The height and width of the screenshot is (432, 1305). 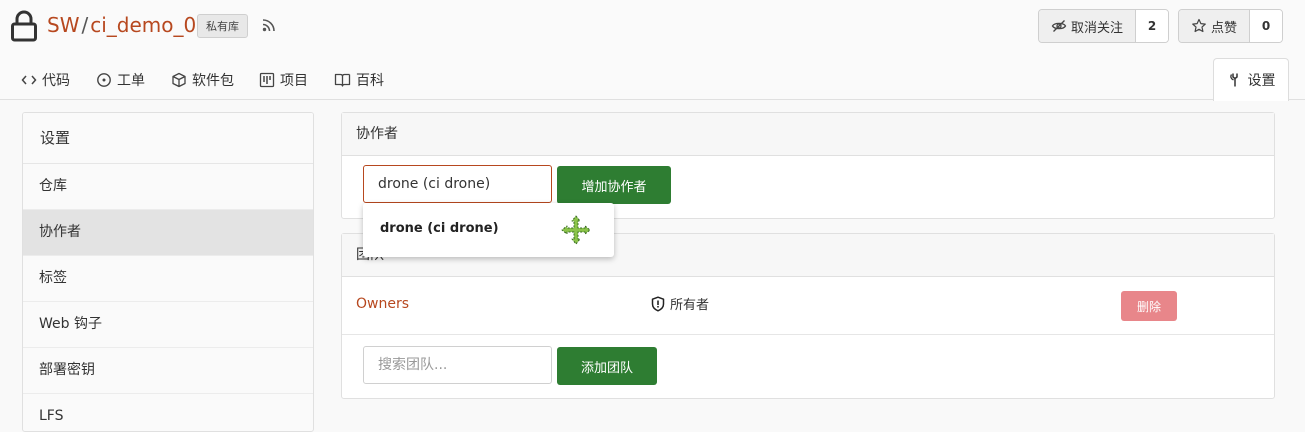 I want to click on star-icon, so click(x=1199, y=25).